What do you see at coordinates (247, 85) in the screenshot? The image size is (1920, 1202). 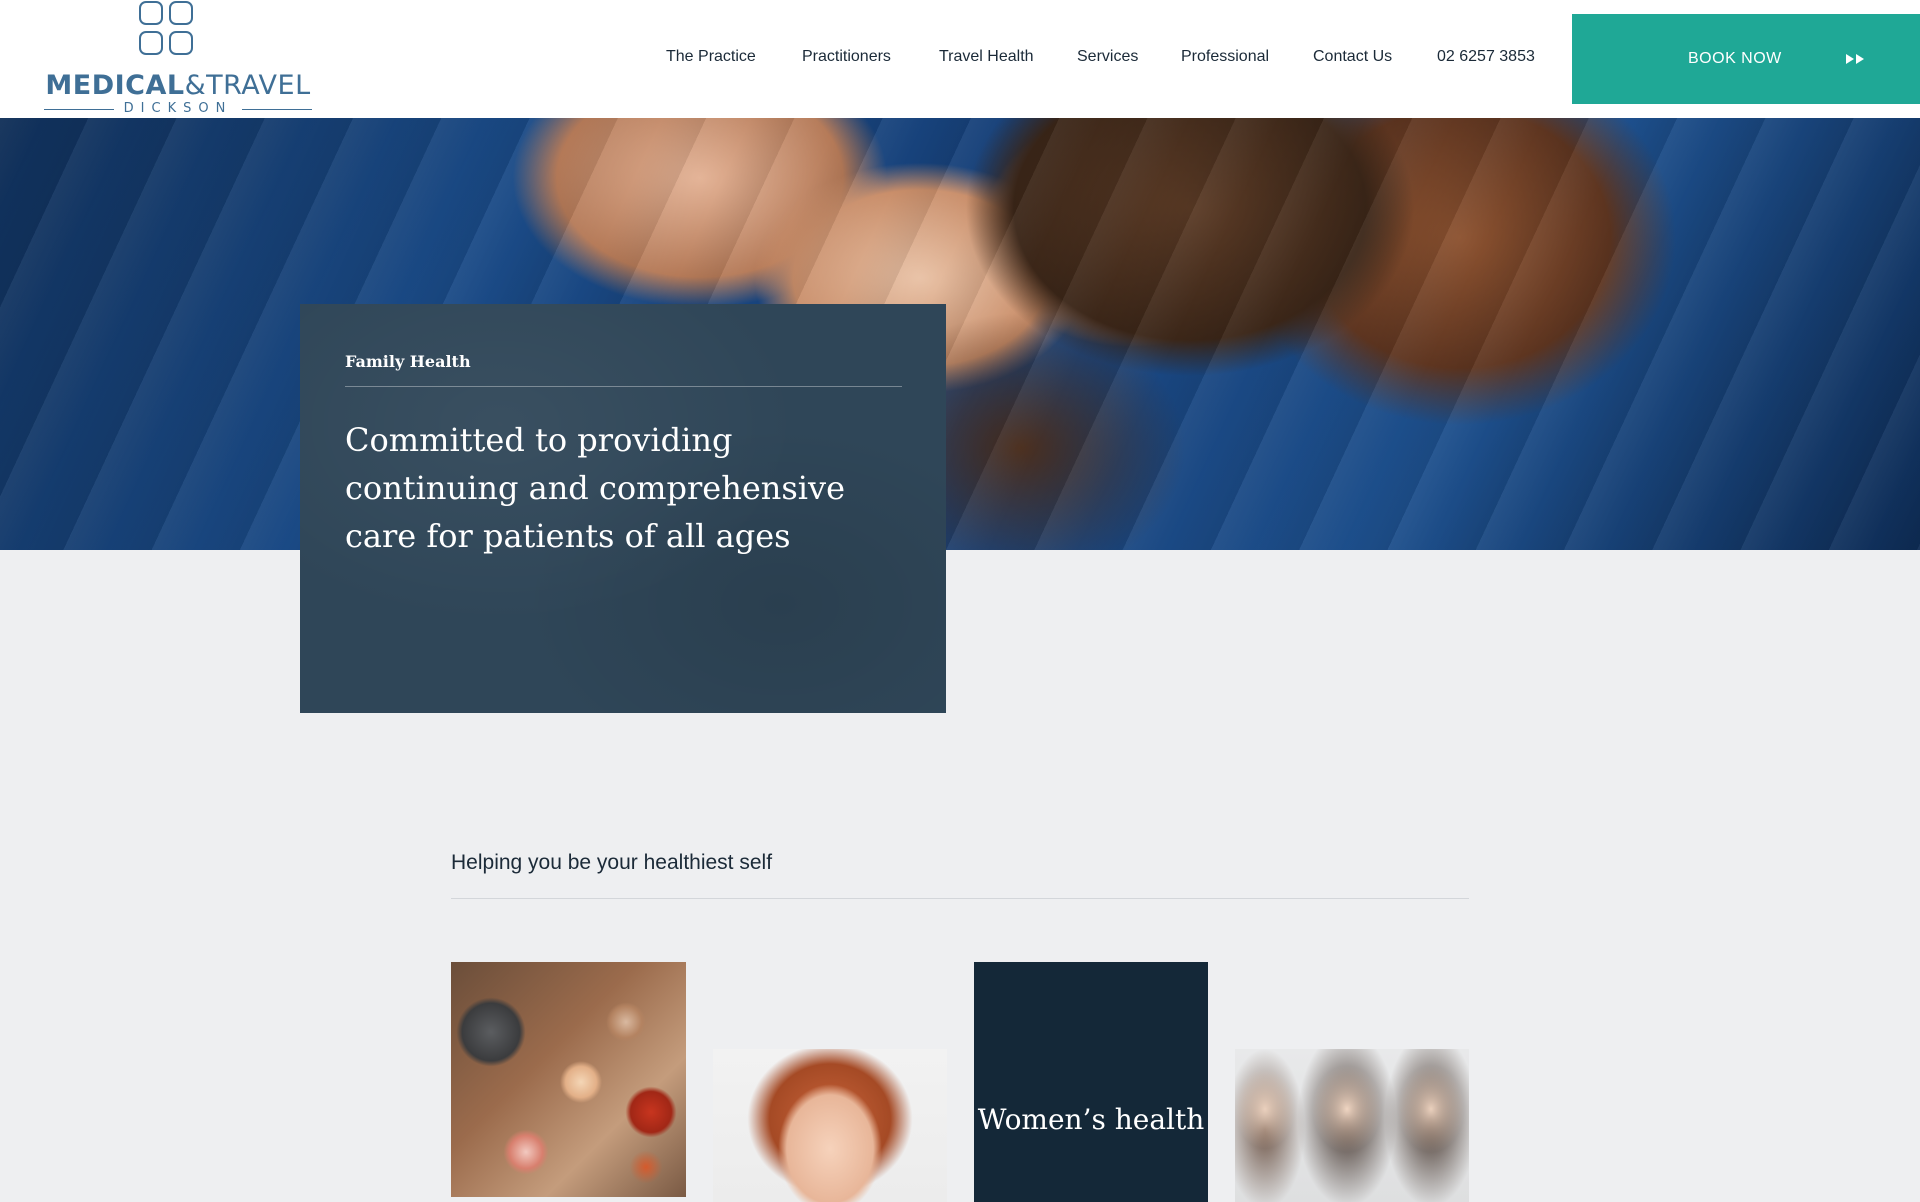 I see `logo-text-travel: &TRAVEL` at bounding box center [247, 85].